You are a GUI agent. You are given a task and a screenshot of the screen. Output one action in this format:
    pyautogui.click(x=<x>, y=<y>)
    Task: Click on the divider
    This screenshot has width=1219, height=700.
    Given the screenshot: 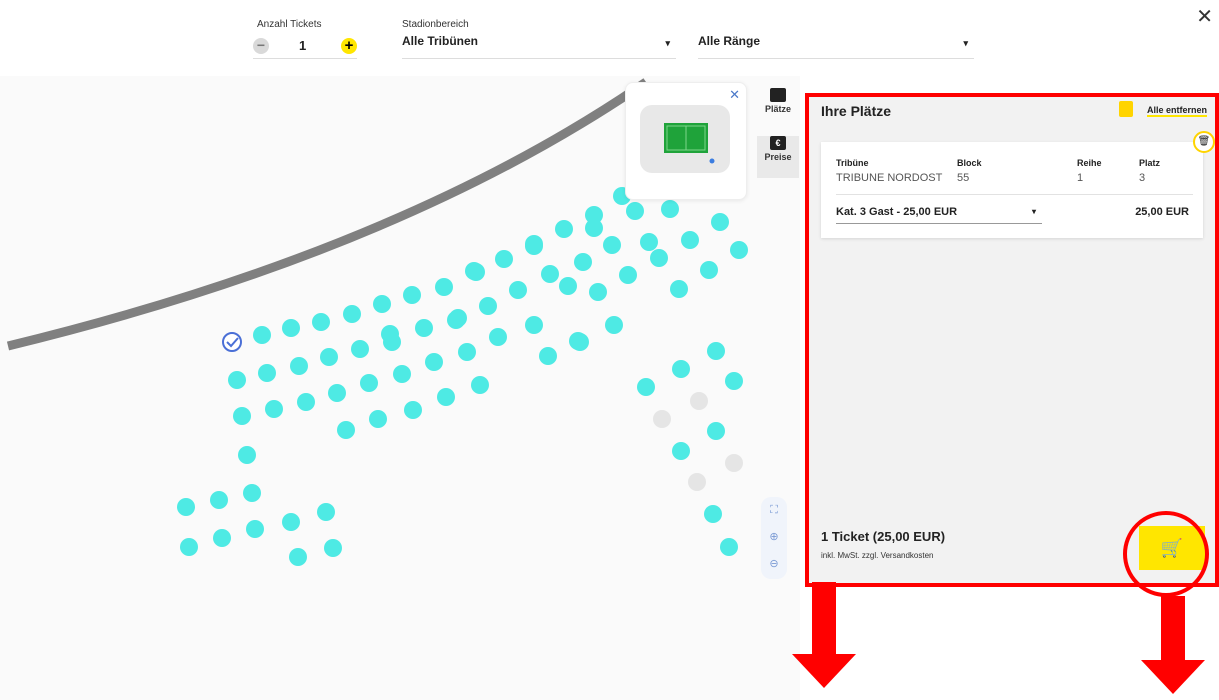 What is the action you would take?
    pyautogui.click(x=1014, y=194)
    